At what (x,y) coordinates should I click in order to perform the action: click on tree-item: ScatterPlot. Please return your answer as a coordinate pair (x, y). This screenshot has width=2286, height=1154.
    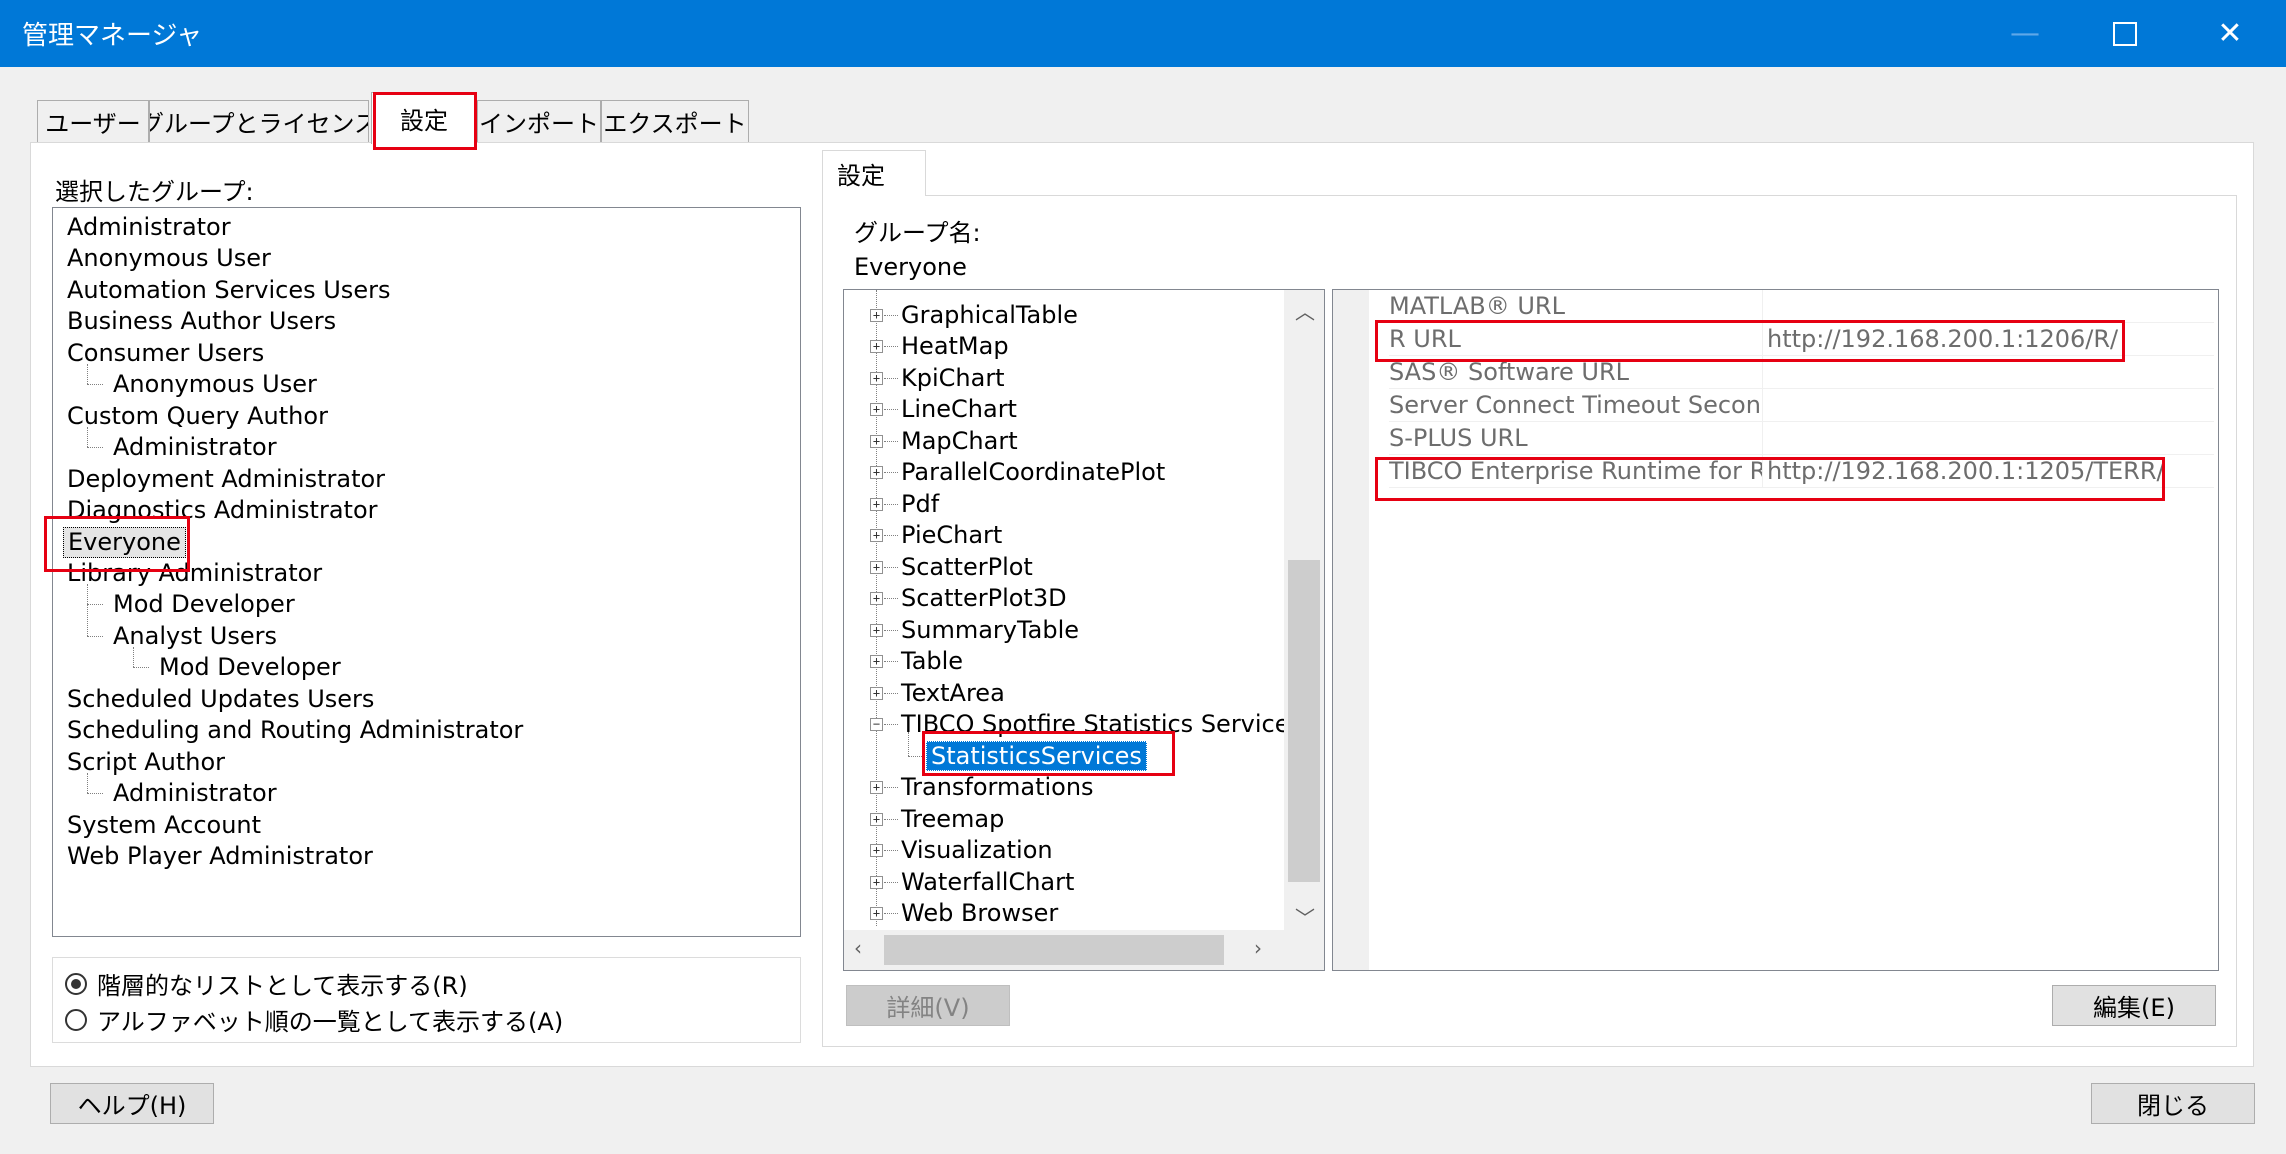
    Looking at the image, I should click on (967, 567).